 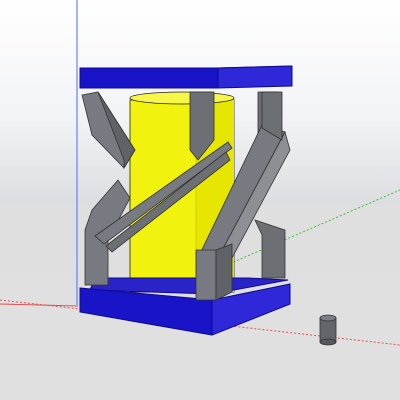 I want to click on top-plate-side, so click(x=255, y=77).